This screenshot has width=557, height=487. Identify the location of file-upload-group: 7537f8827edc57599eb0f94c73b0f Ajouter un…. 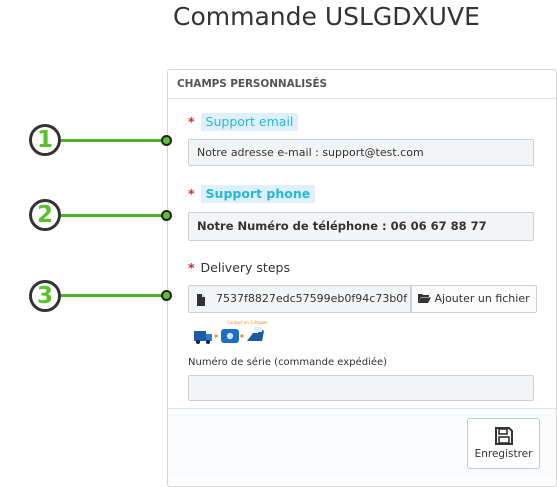
(362, 299).